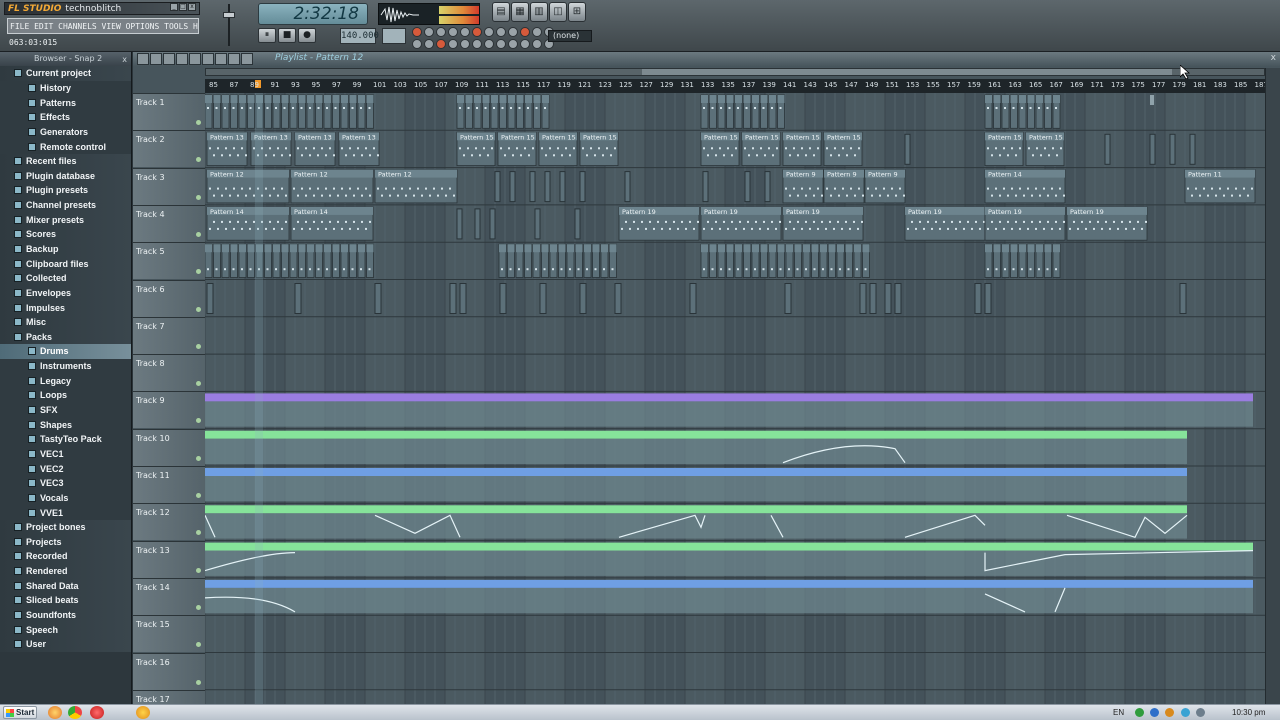 This screenshot has width=1280, height=720. Describe the element at coordinates (227, 137) in the screenshot. I see `clip-label: Pattern 13` at that location.